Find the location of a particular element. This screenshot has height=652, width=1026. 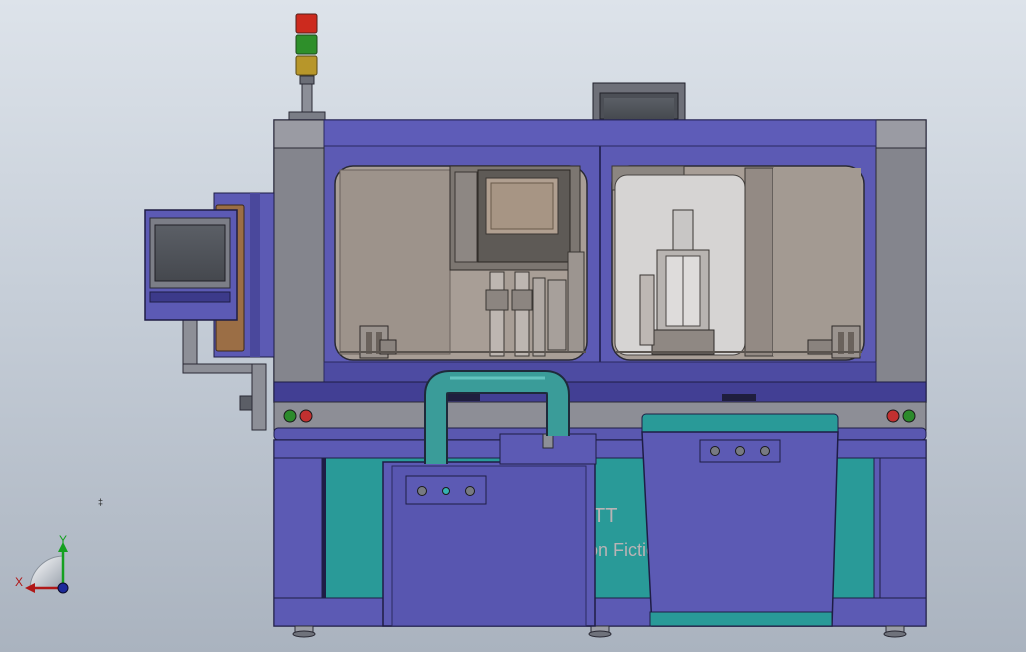

left-cabinet is located at coordinates (489, 530).